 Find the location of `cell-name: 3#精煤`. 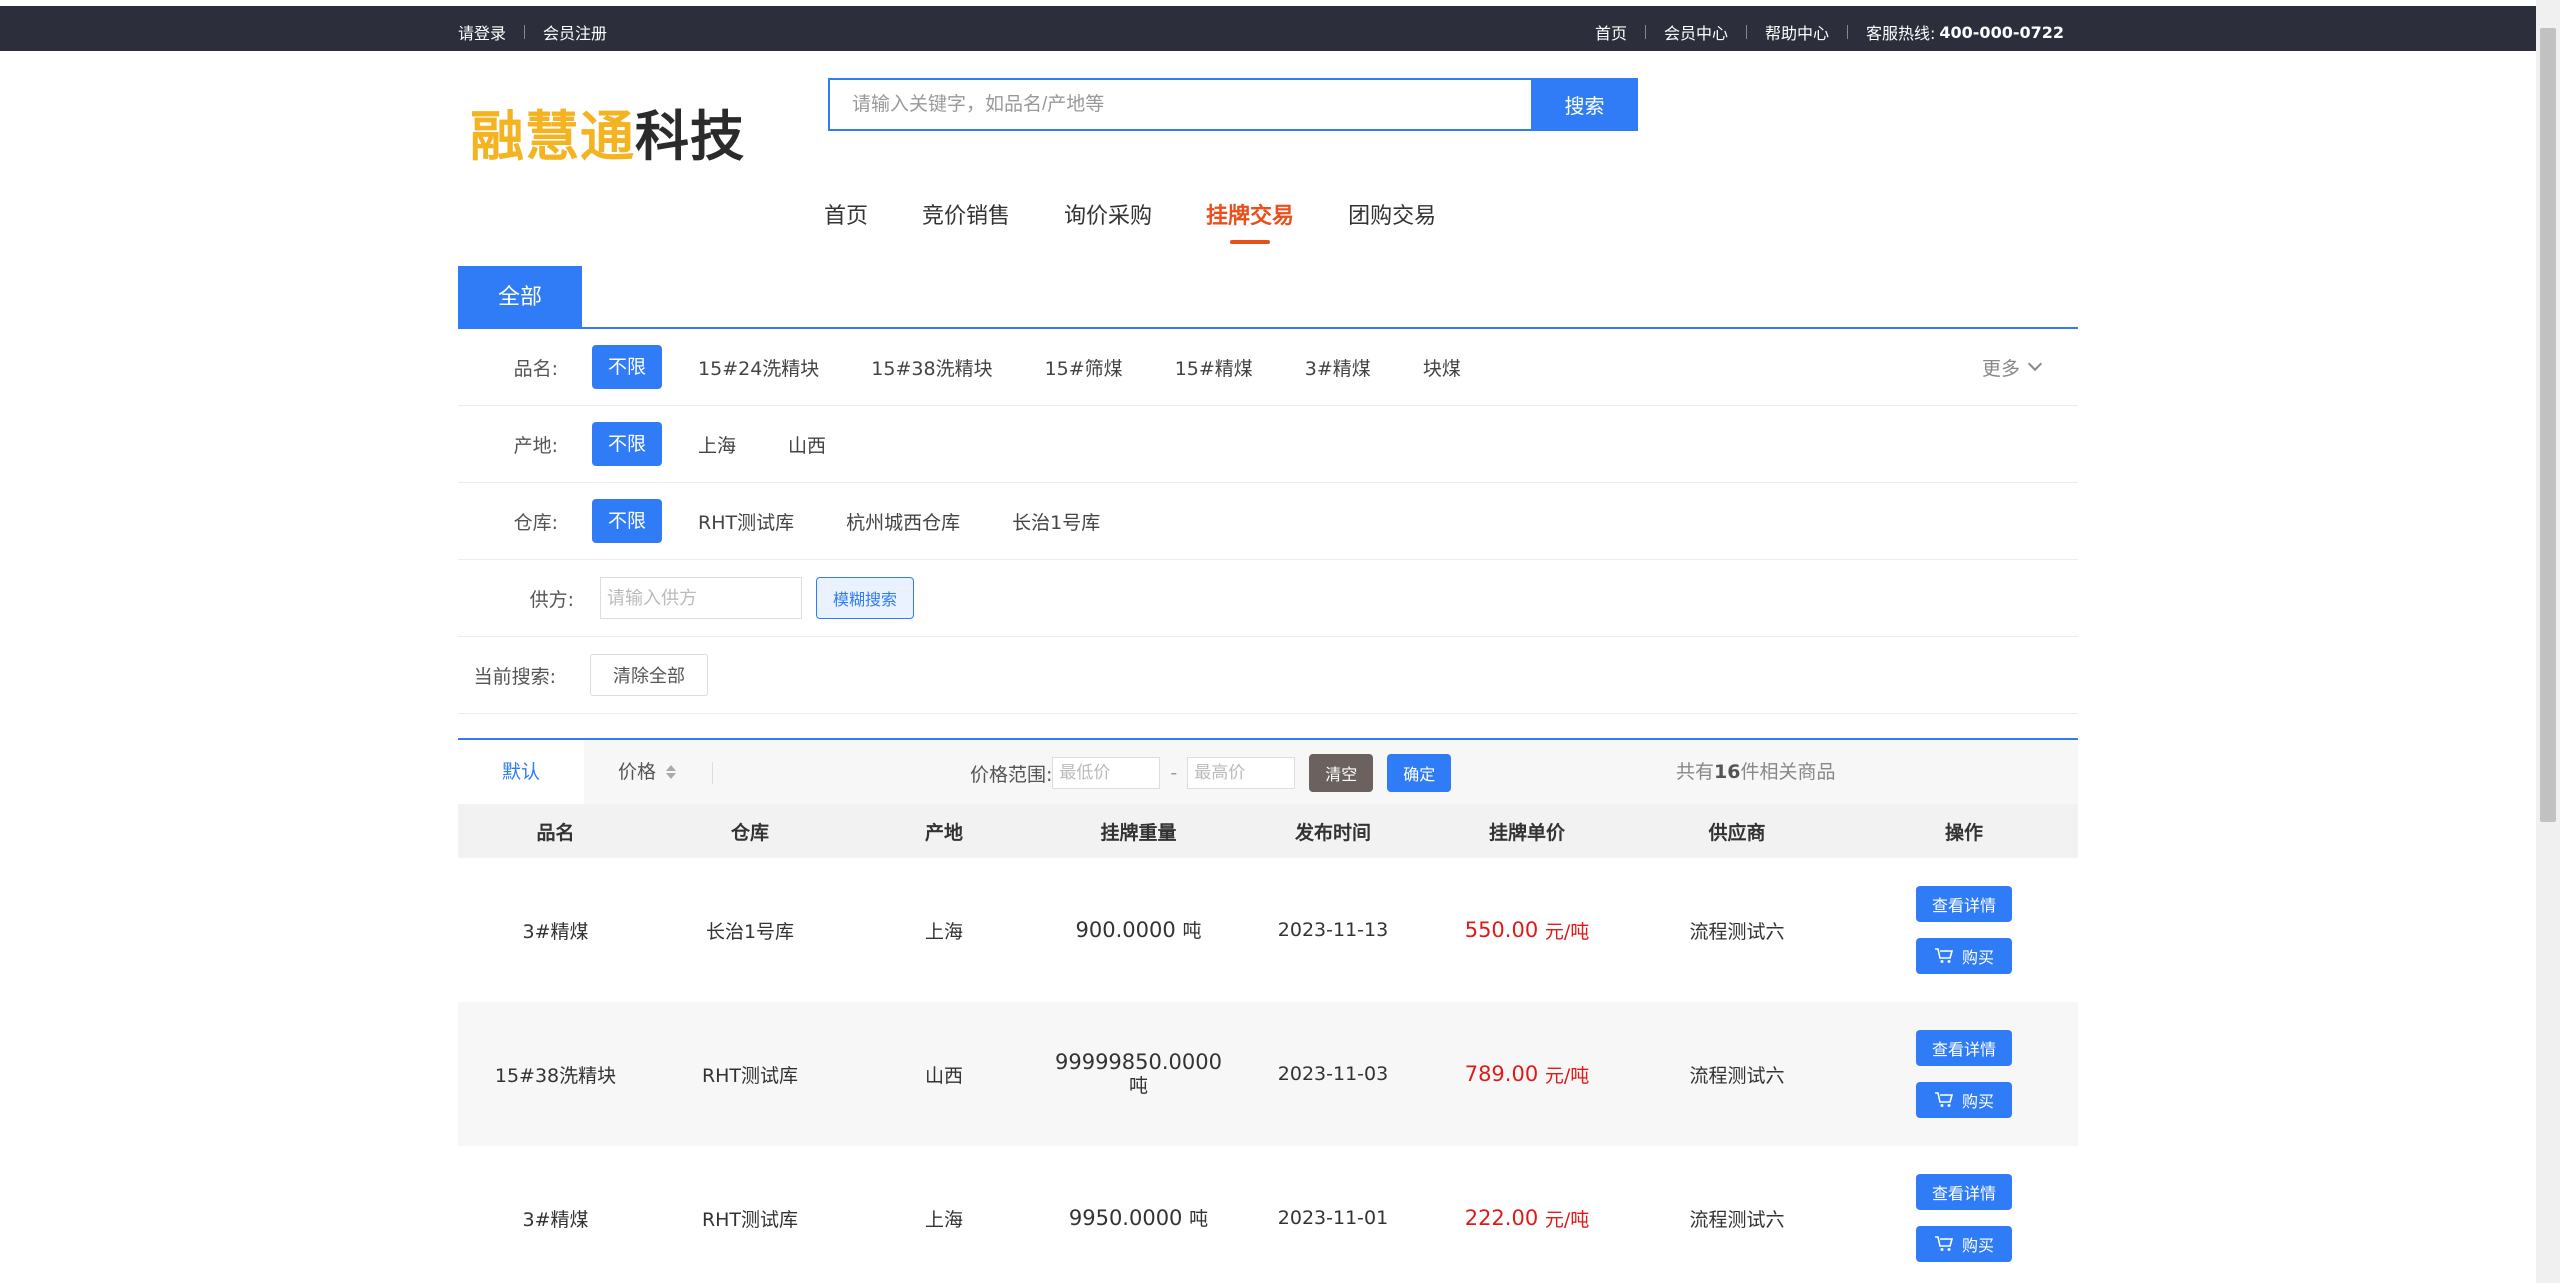

cell-name: 3#精煤 is located at coordinates (555, 1219).